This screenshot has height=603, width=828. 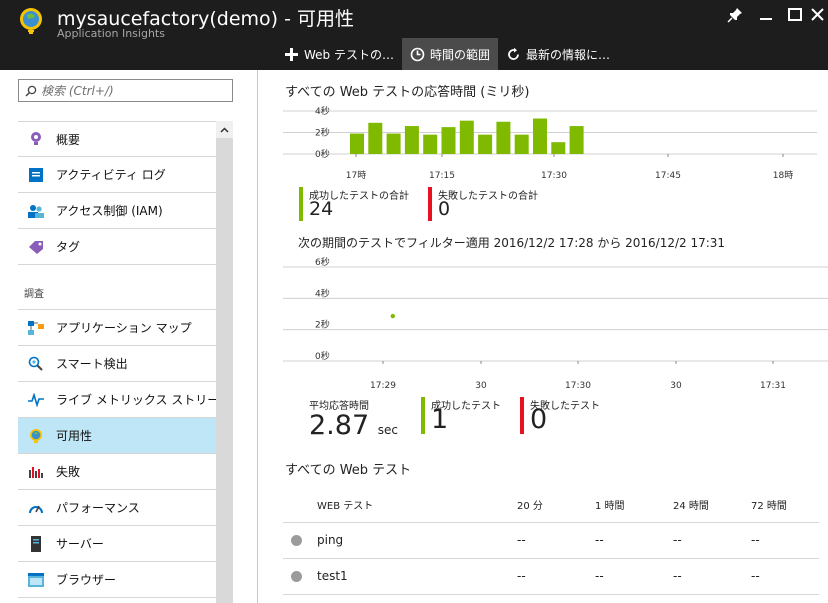 I want to click on browser-icon, so click(x=36, y=580).